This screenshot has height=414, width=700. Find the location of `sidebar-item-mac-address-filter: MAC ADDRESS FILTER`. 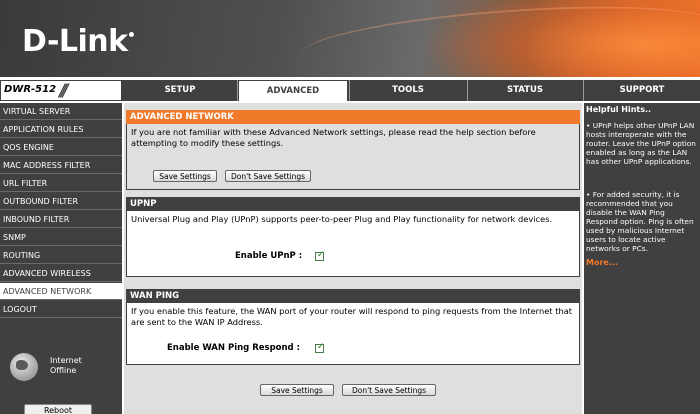

sidebar-item-mac-address-filter: MAC ADDRESS FILTER is located at coordinates (61, 165).